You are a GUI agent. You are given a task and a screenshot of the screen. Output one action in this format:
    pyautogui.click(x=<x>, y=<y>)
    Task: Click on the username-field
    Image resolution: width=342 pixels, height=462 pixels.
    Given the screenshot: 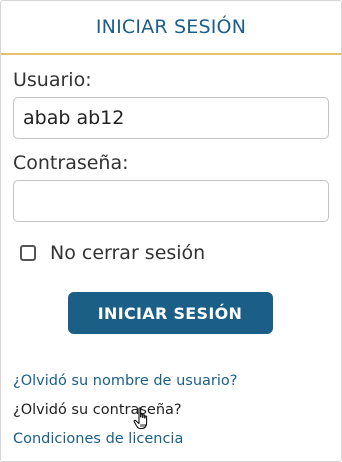 What is the action you would take?
    pyautogui.click(x=171, y=118)
    